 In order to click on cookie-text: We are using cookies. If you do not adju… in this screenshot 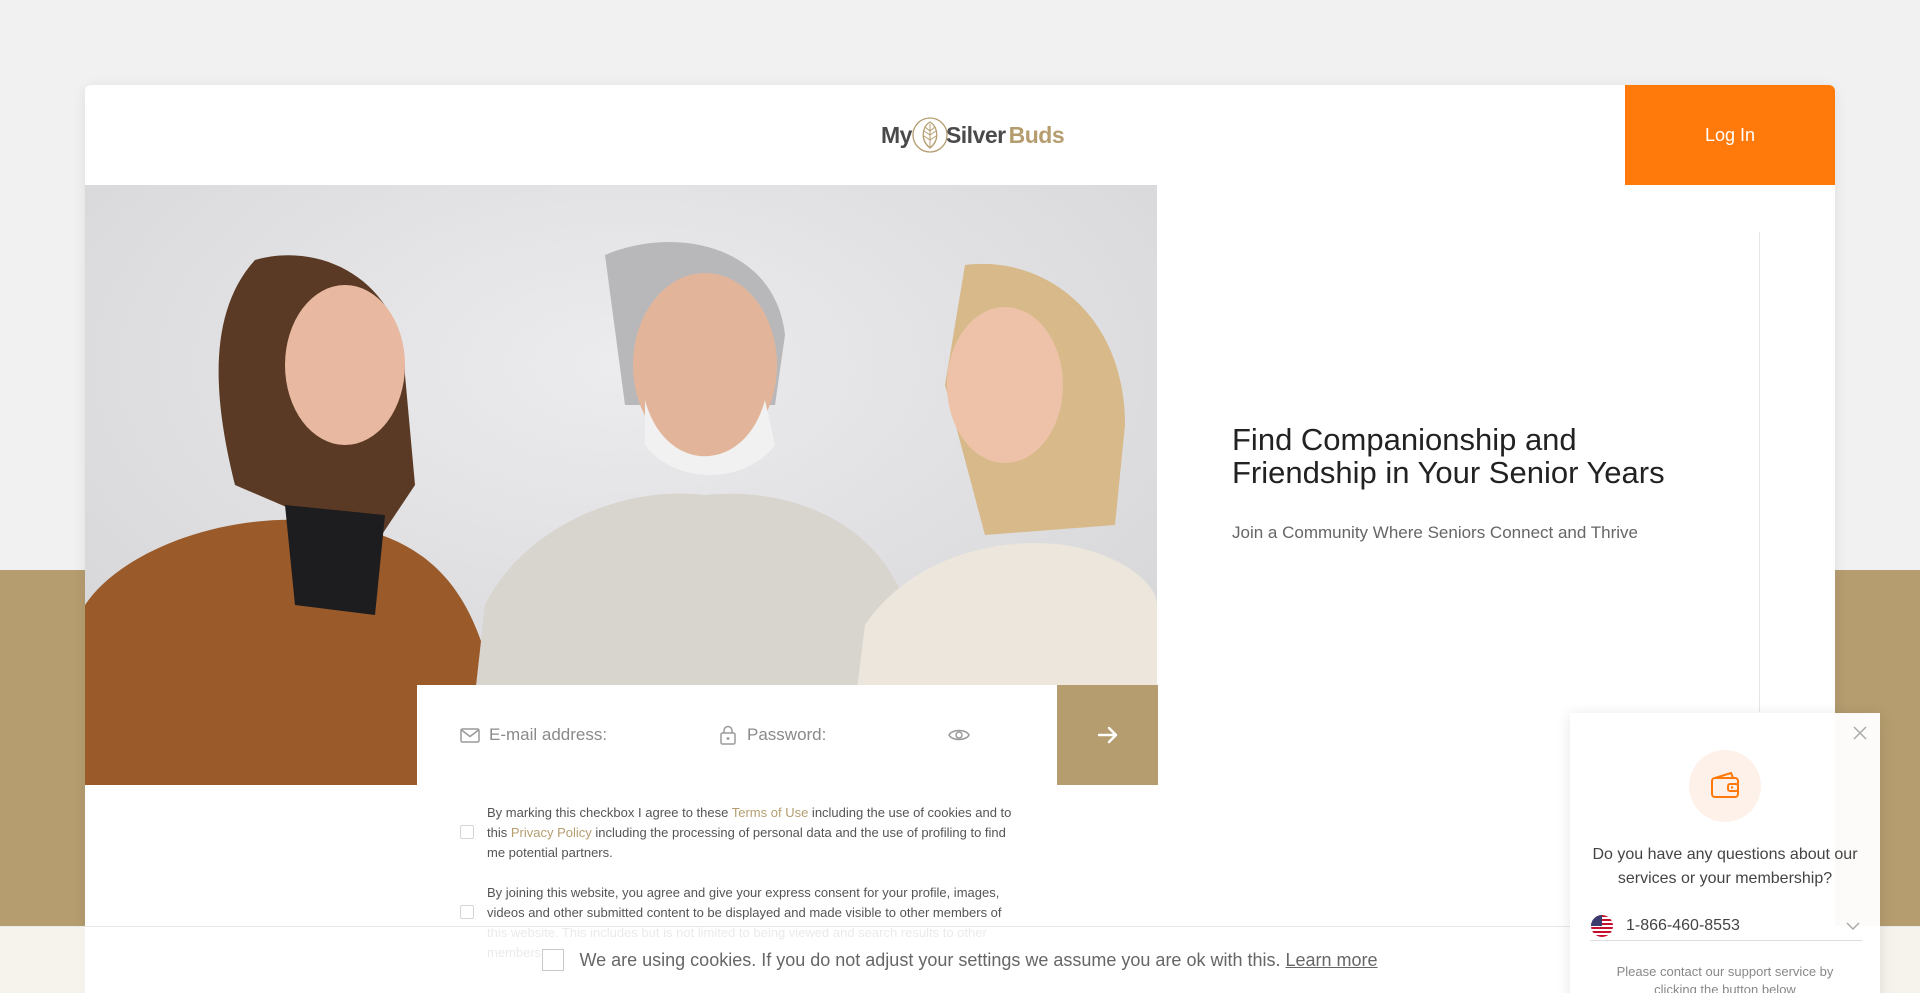, I will do `click(930, 959)`.